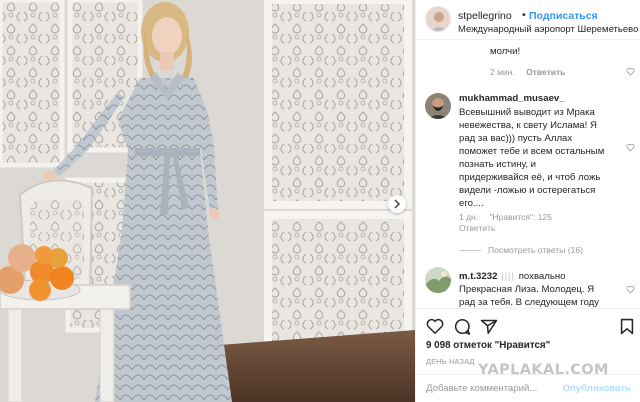 The image size is (640, 402). What do you see at coordinates (529, 302) in the screenshot?
I see `comment-line: рад за тебя. В следующем году` at bounding box center [529, 302].